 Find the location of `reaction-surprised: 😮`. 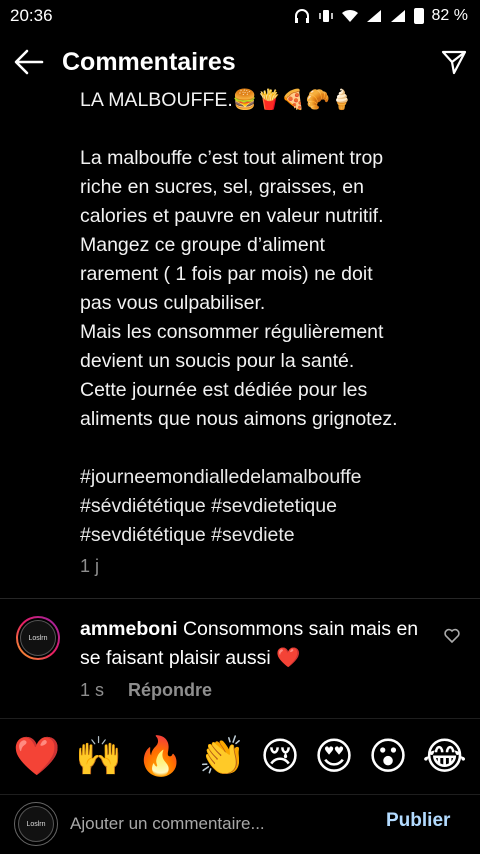

reaction-surprised: 😮 is located at coordinates (388, 757).